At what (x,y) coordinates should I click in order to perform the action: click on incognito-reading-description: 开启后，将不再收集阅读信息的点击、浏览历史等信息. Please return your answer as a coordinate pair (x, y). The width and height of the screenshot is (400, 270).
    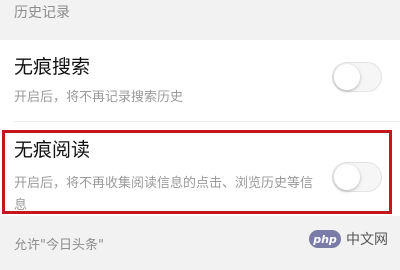
    Looking at the image, I should click on (164, 194).